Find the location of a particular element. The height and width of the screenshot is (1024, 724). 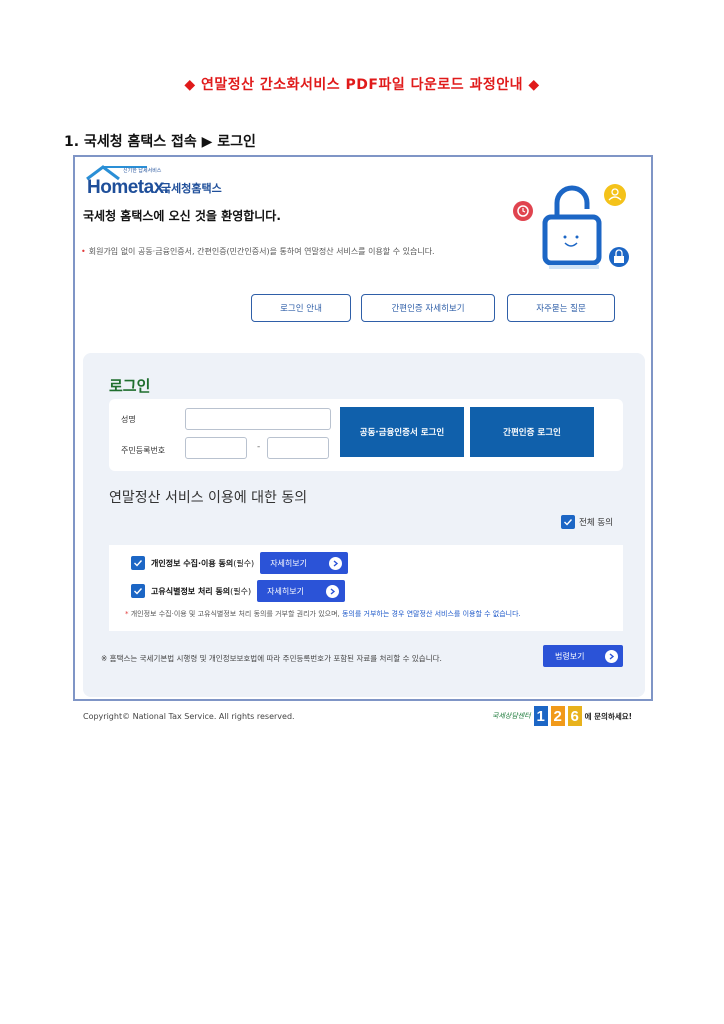

name-input is located at coordinates (258, 419).